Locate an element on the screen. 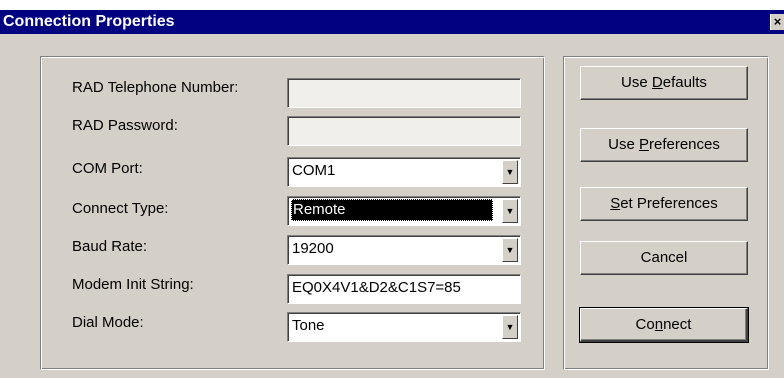  connect-accel: n is located at coordinates (659, 324).